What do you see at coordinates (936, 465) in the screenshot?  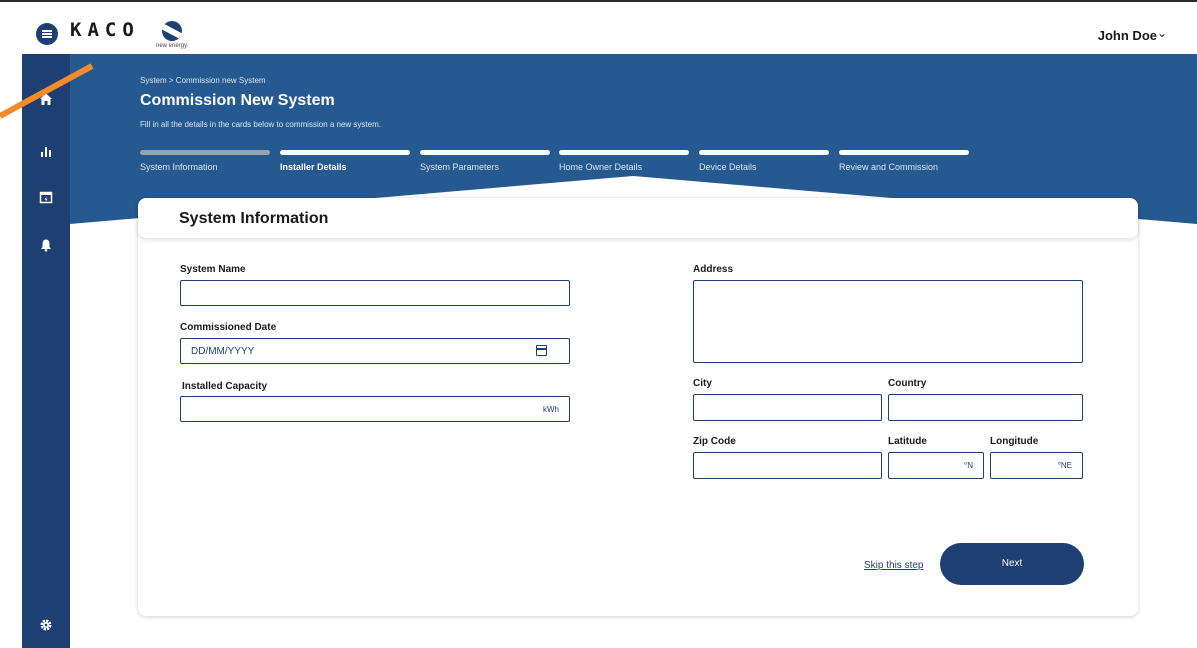 I see `latitude-input: °N` at bounding box center [936, 465].